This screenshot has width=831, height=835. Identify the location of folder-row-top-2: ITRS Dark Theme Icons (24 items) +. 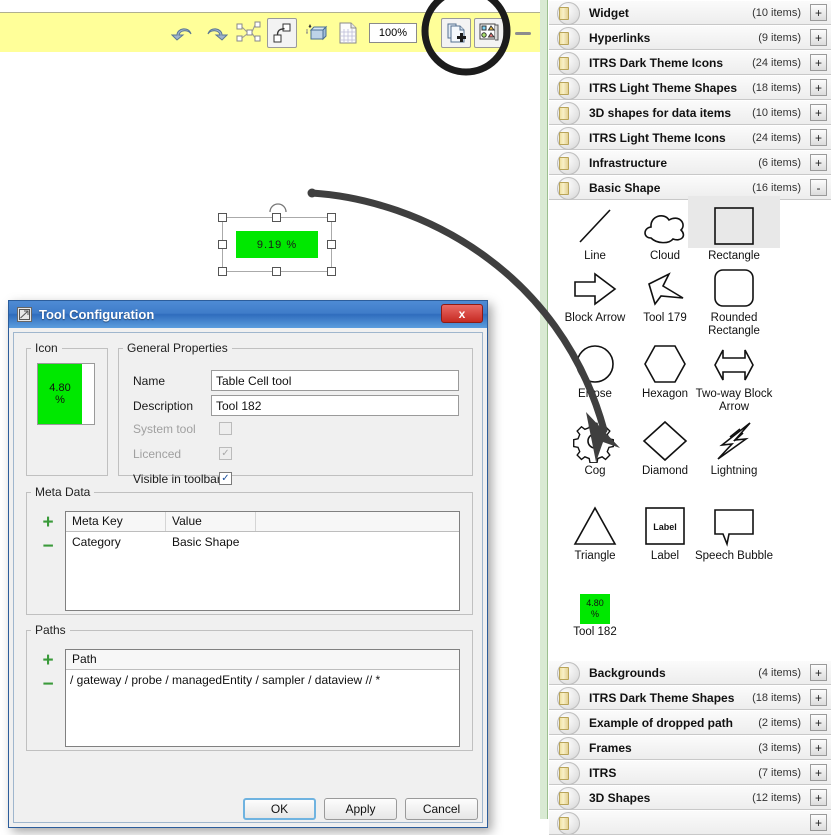
(690, 62).